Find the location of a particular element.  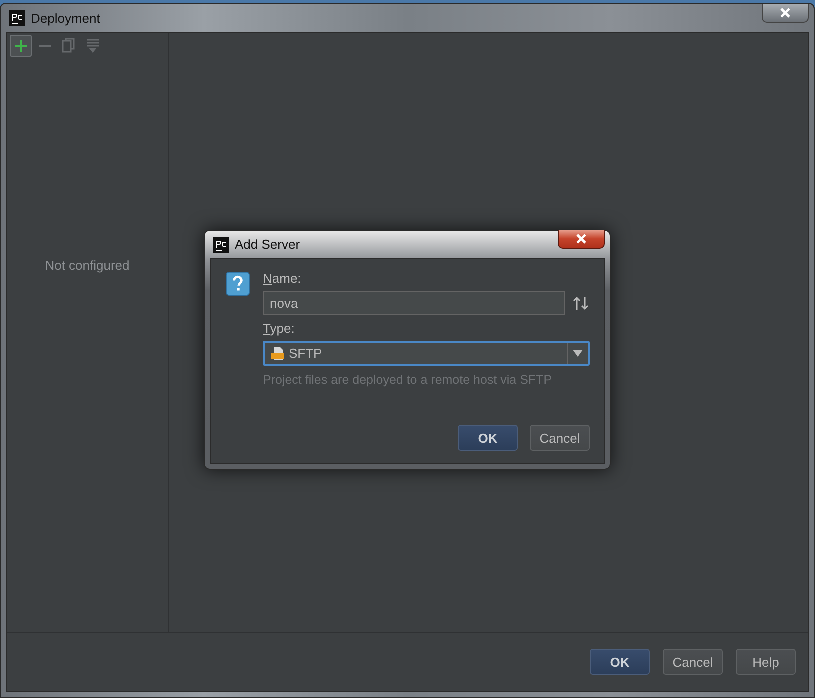

dropdown-arrow-icon is located at coordinates (578, 353).